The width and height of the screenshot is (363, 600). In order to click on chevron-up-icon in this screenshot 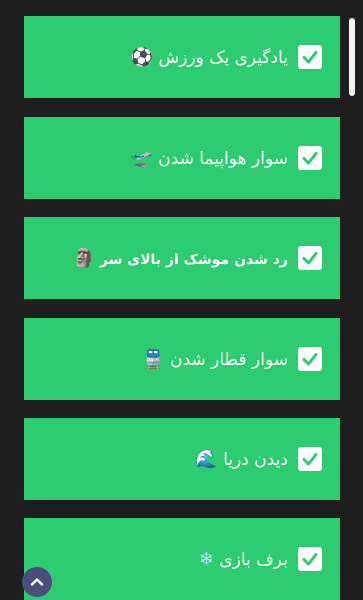, I will do `click(37, 582)`.